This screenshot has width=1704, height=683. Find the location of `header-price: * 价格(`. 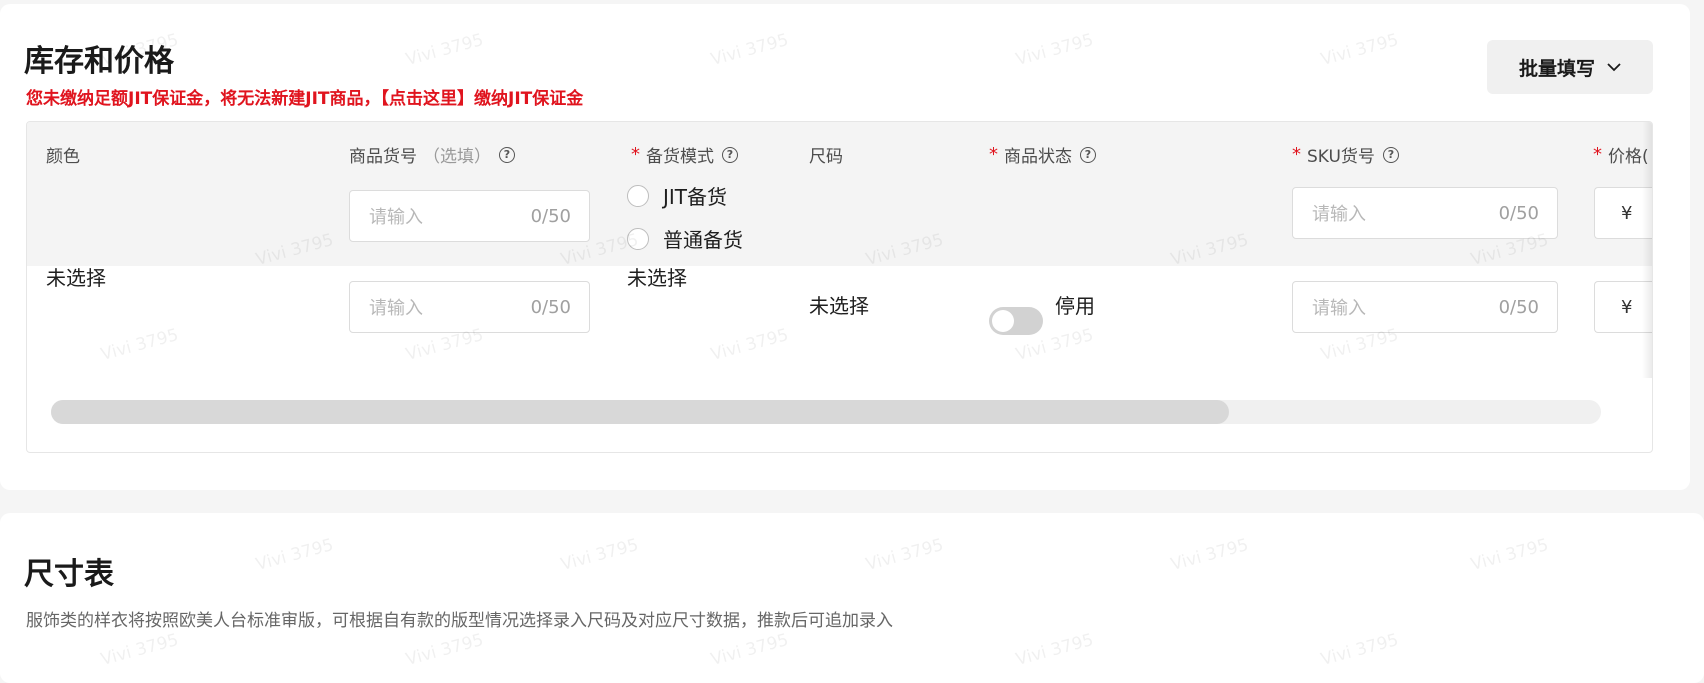

header-price: * 价格( is located at coordinates (1621, 155).